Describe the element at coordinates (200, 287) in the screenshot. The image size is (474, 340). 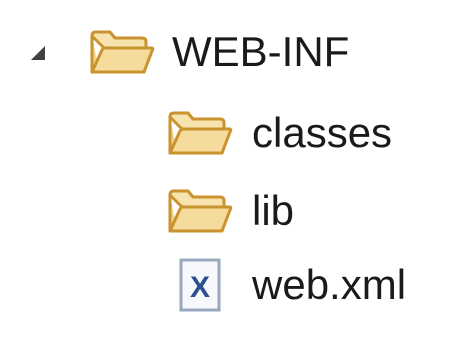
I see `svg-text: X` at that location.